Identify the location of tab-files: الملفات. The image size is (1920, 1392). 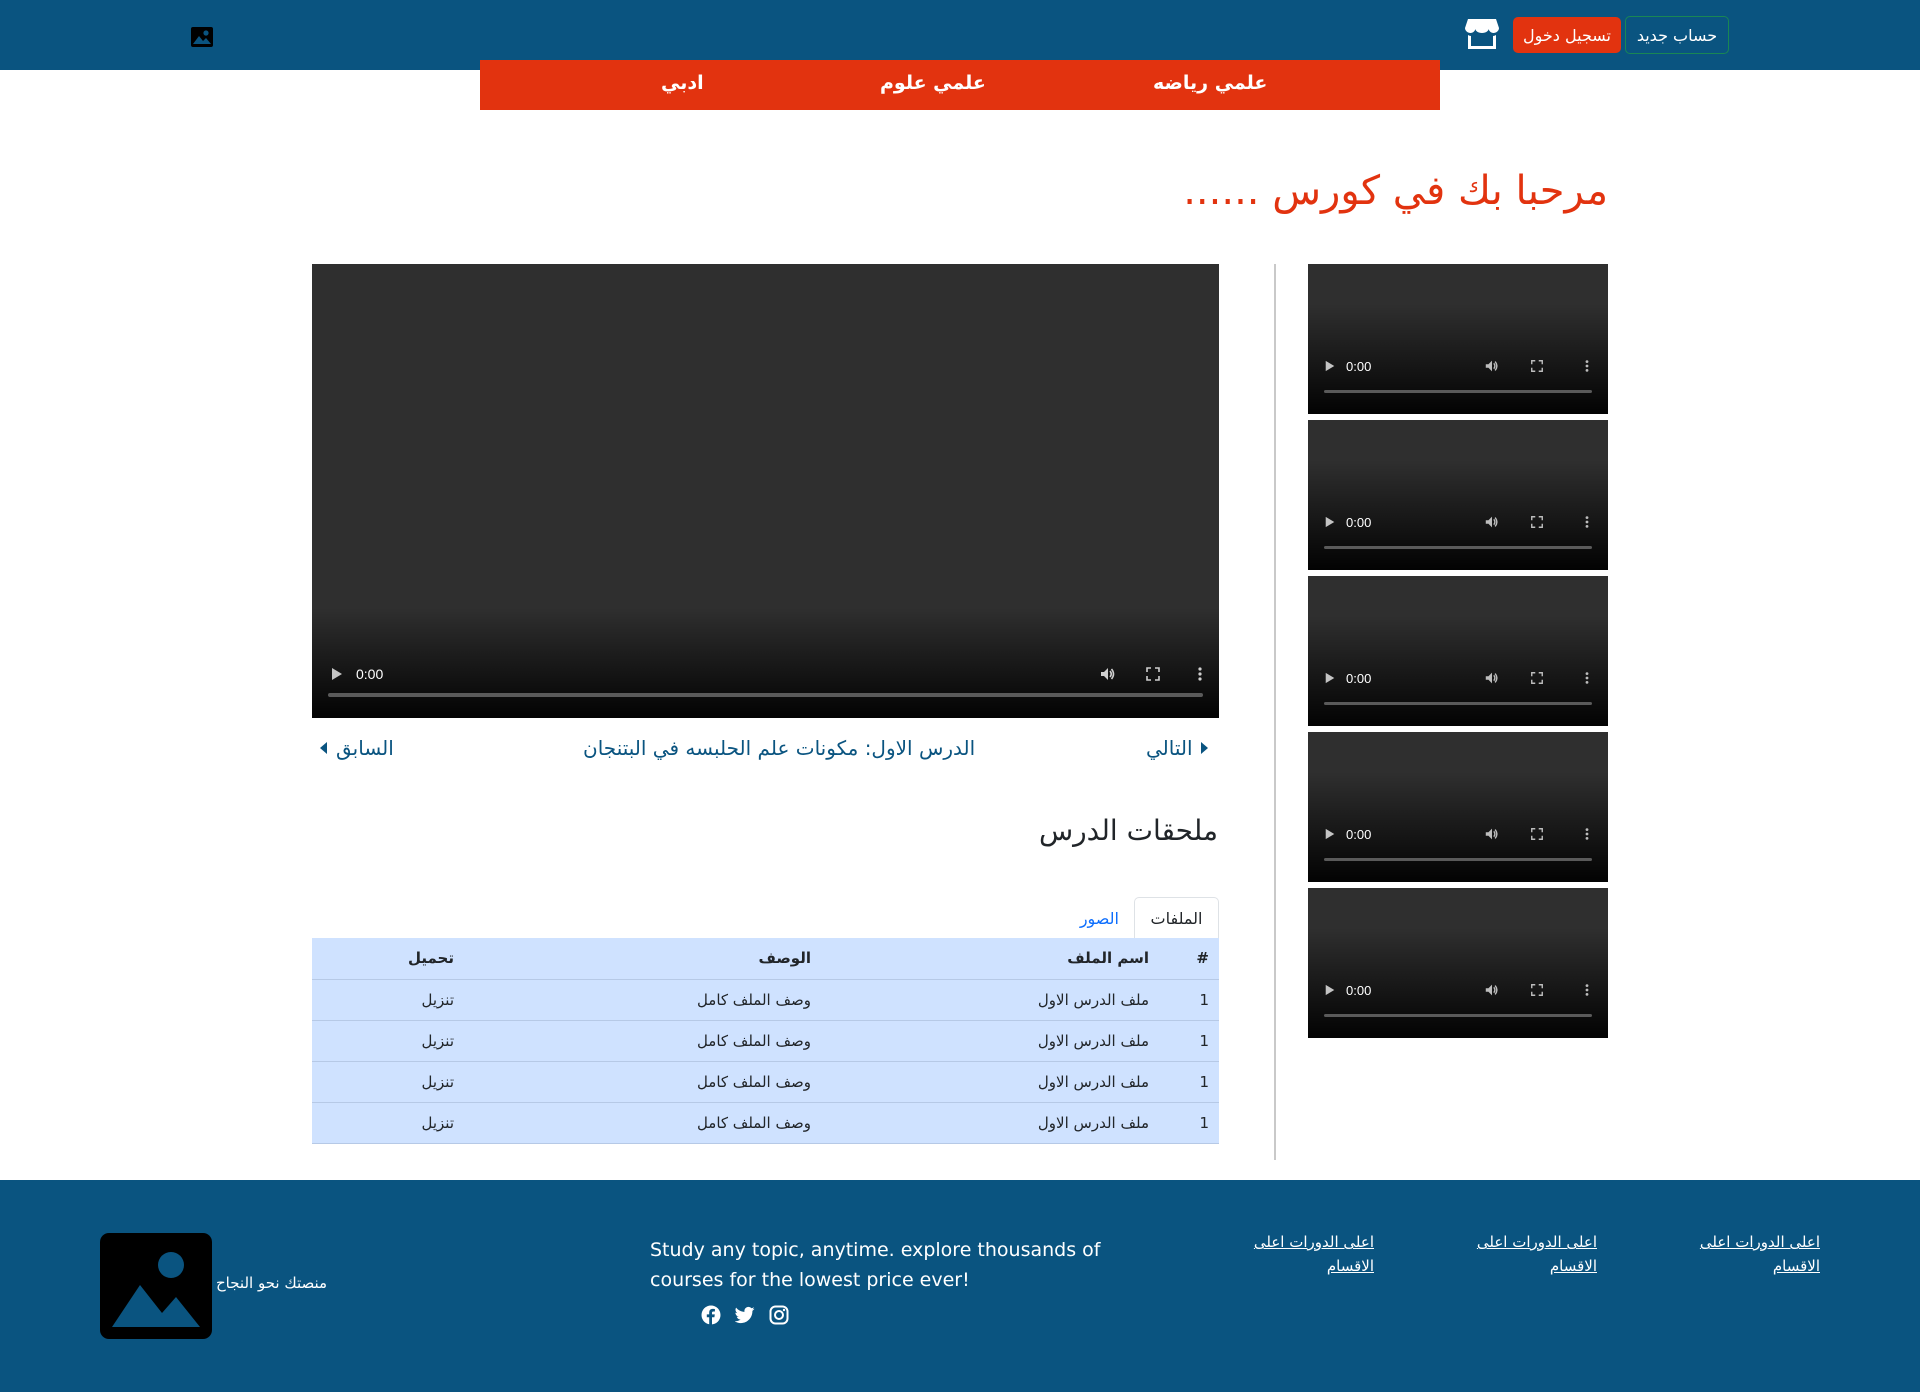
(1176, 918).